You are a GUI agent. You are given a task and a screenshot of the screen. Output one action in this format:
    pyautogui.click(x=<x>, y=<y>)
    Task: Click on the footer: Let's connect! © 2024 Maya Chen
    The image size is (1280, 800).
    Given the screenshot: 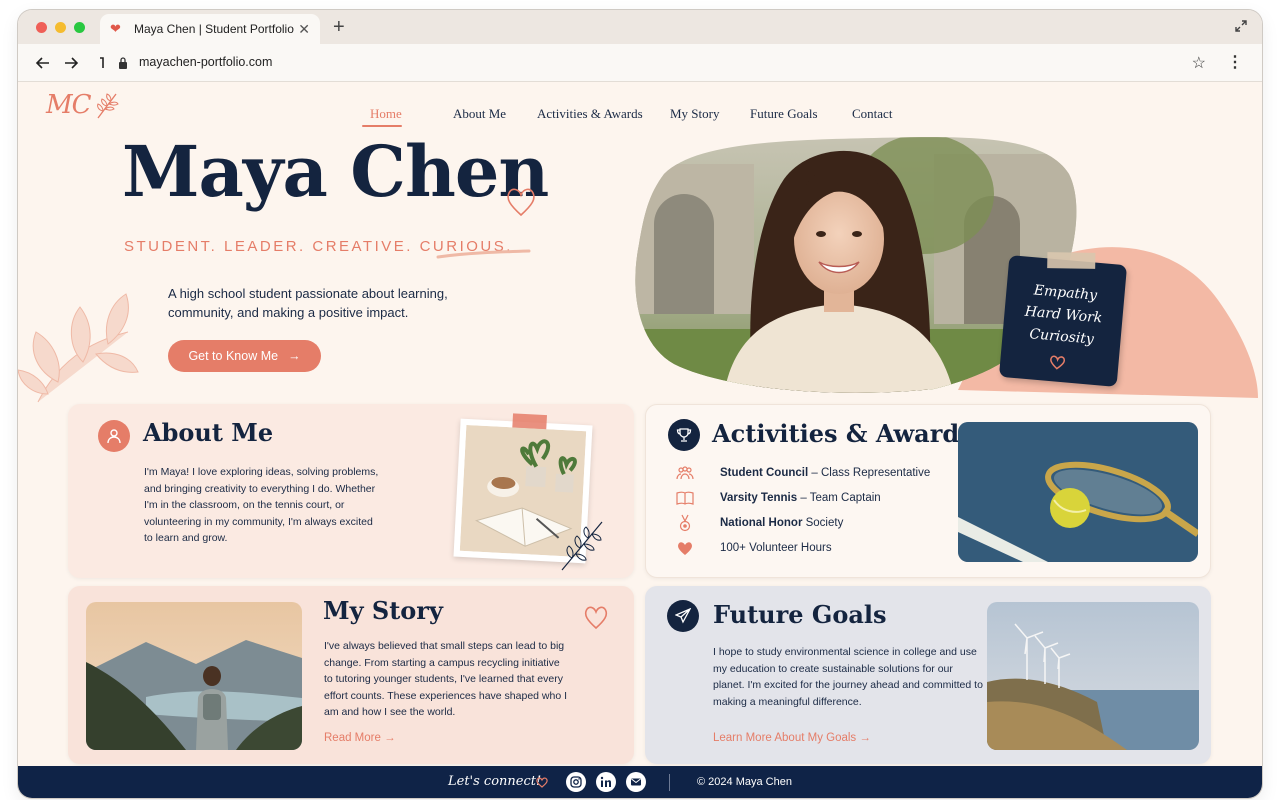 What is the action you would take?
    pyautogui.click(x=640, y=782)
    